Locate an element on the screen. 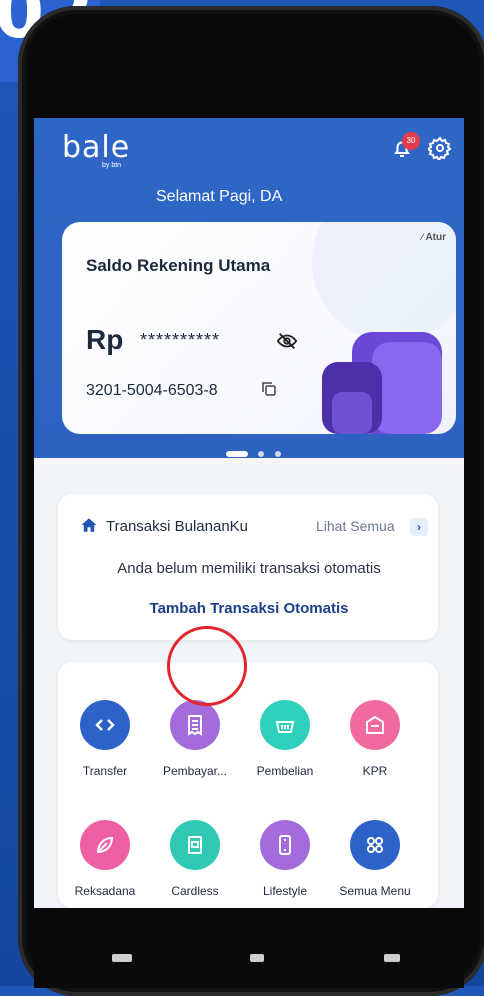 The image size is (484, 996). notification-badge: 30 is located at coordinates (411, 141).